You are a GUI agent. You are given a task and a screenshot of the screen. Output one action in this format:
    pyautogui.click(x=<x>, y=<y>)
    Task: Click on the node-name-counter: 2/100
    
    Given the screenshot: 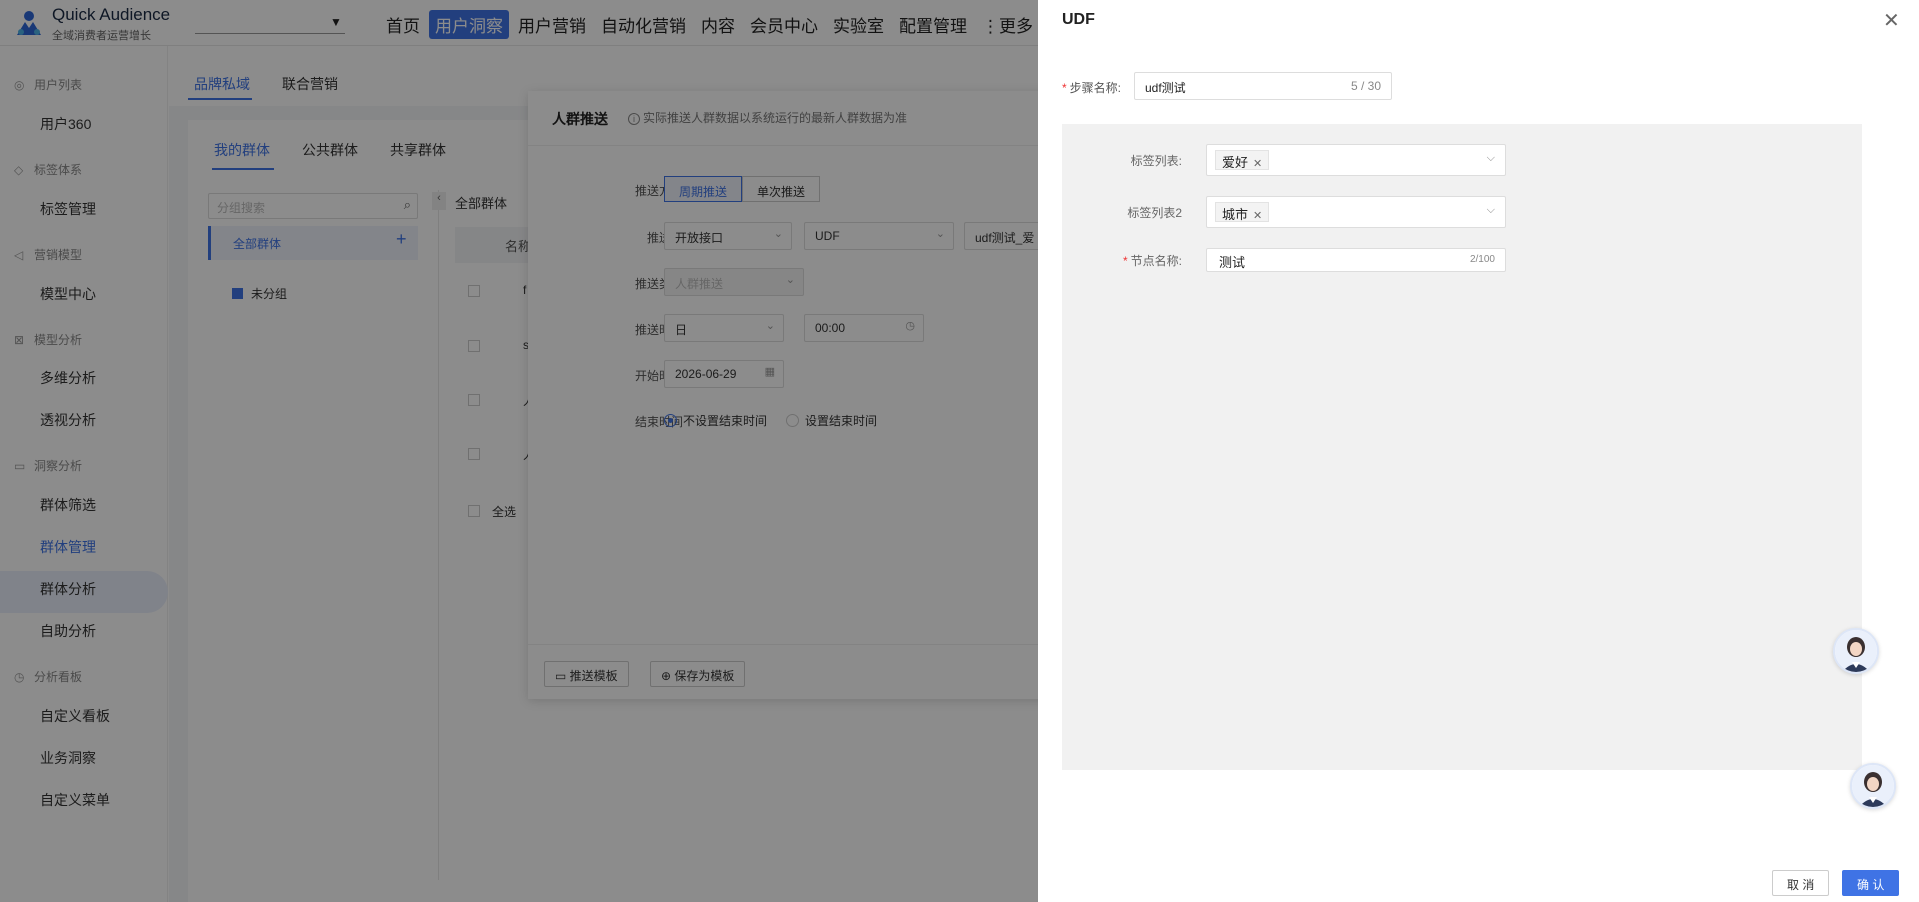 What is the action you would take?
    pyautogui.click(x=1482, y=259)
    